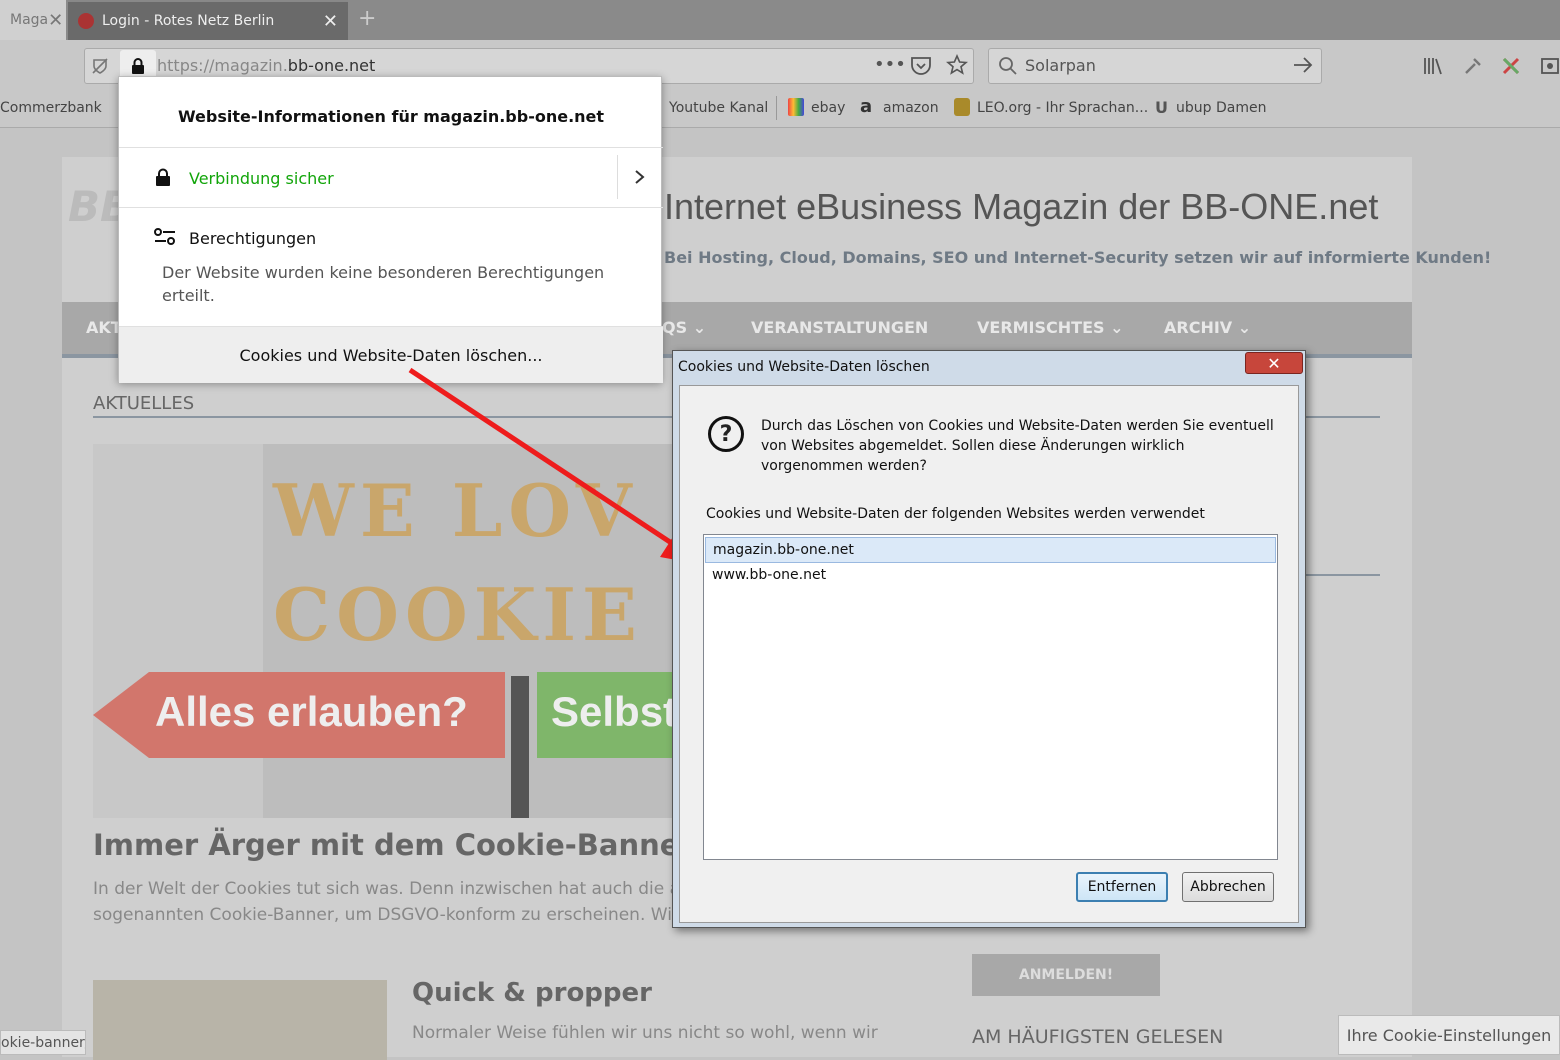 This screenshot has width=1560, height=1060. I want to click on list-item: magazin.bb-one.net, so click(990, 550).